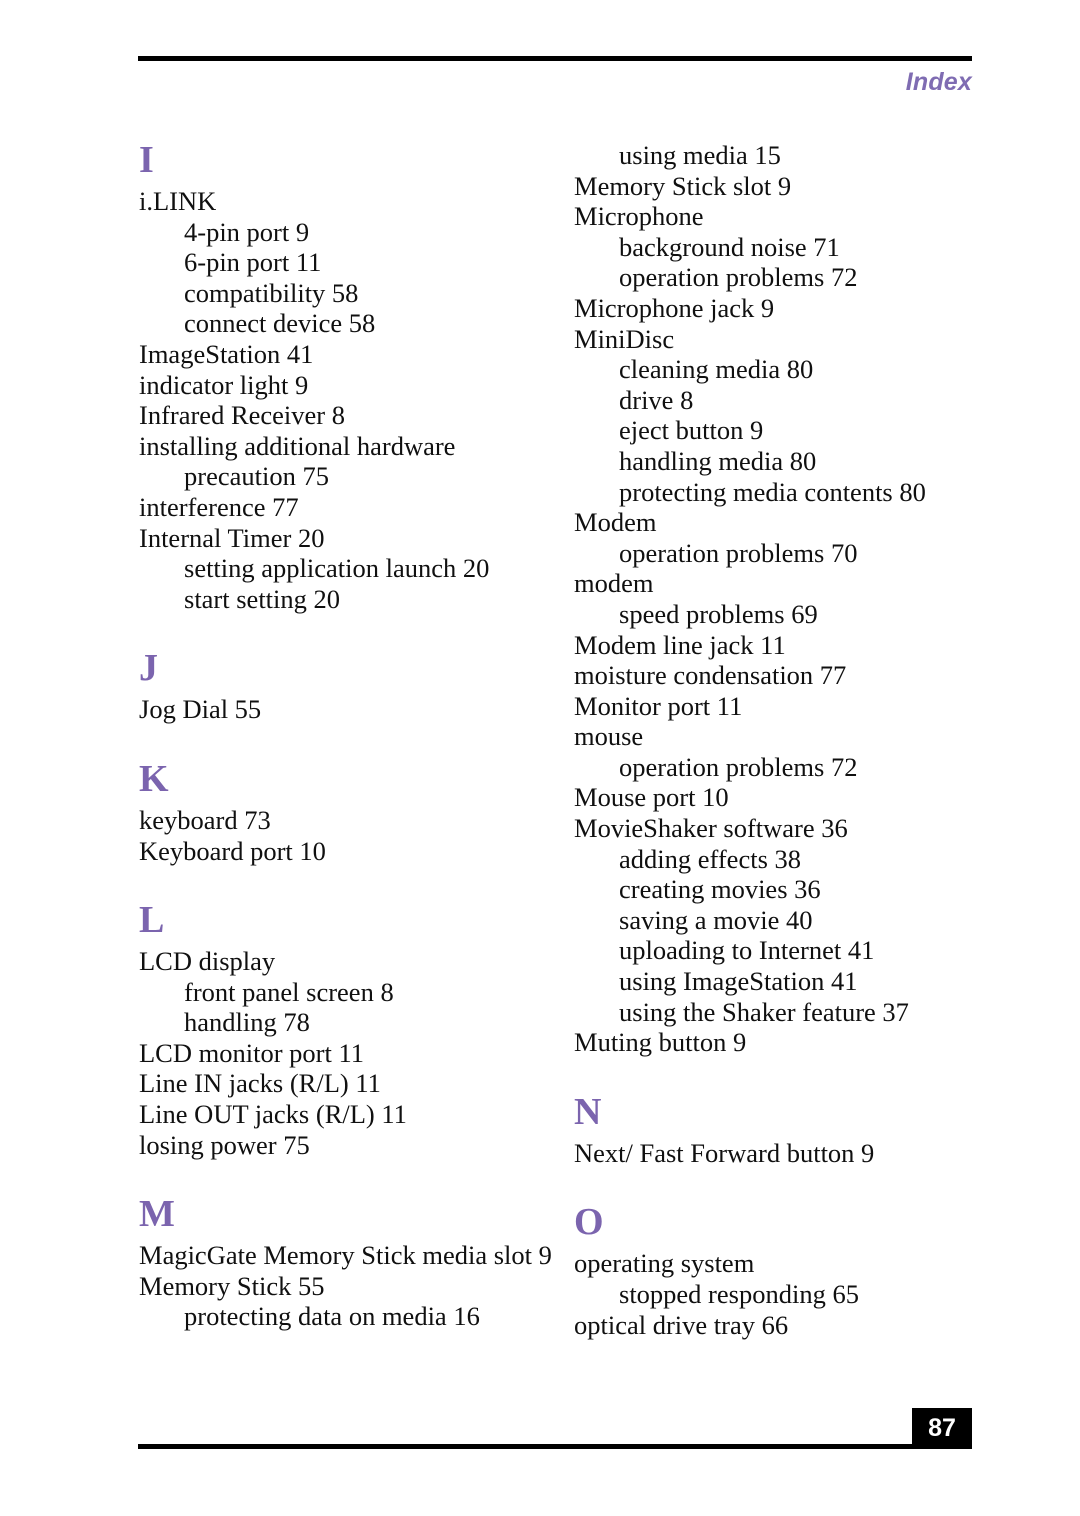  What do you see at coordinates (224, 384) in the screenshot?
I see `index-entry: indicator light 9` at bounding box center [224, 384].